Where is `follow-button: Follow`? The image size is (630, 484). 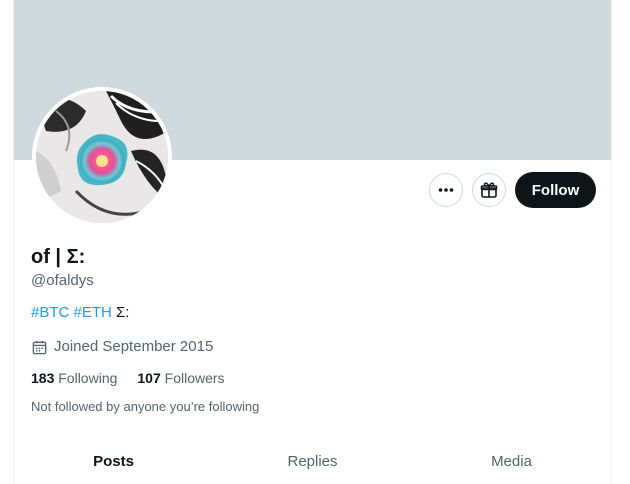 follow-button: Follow is located at coordinates (555, 190).